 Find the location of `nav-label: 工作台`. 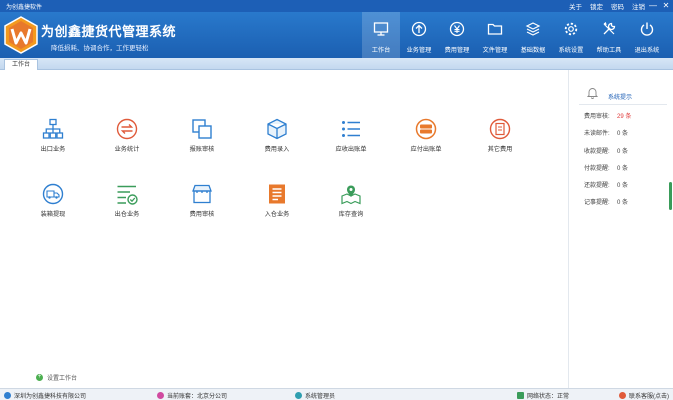

nav-label: 工作台 is located at coordinates (381, 50).